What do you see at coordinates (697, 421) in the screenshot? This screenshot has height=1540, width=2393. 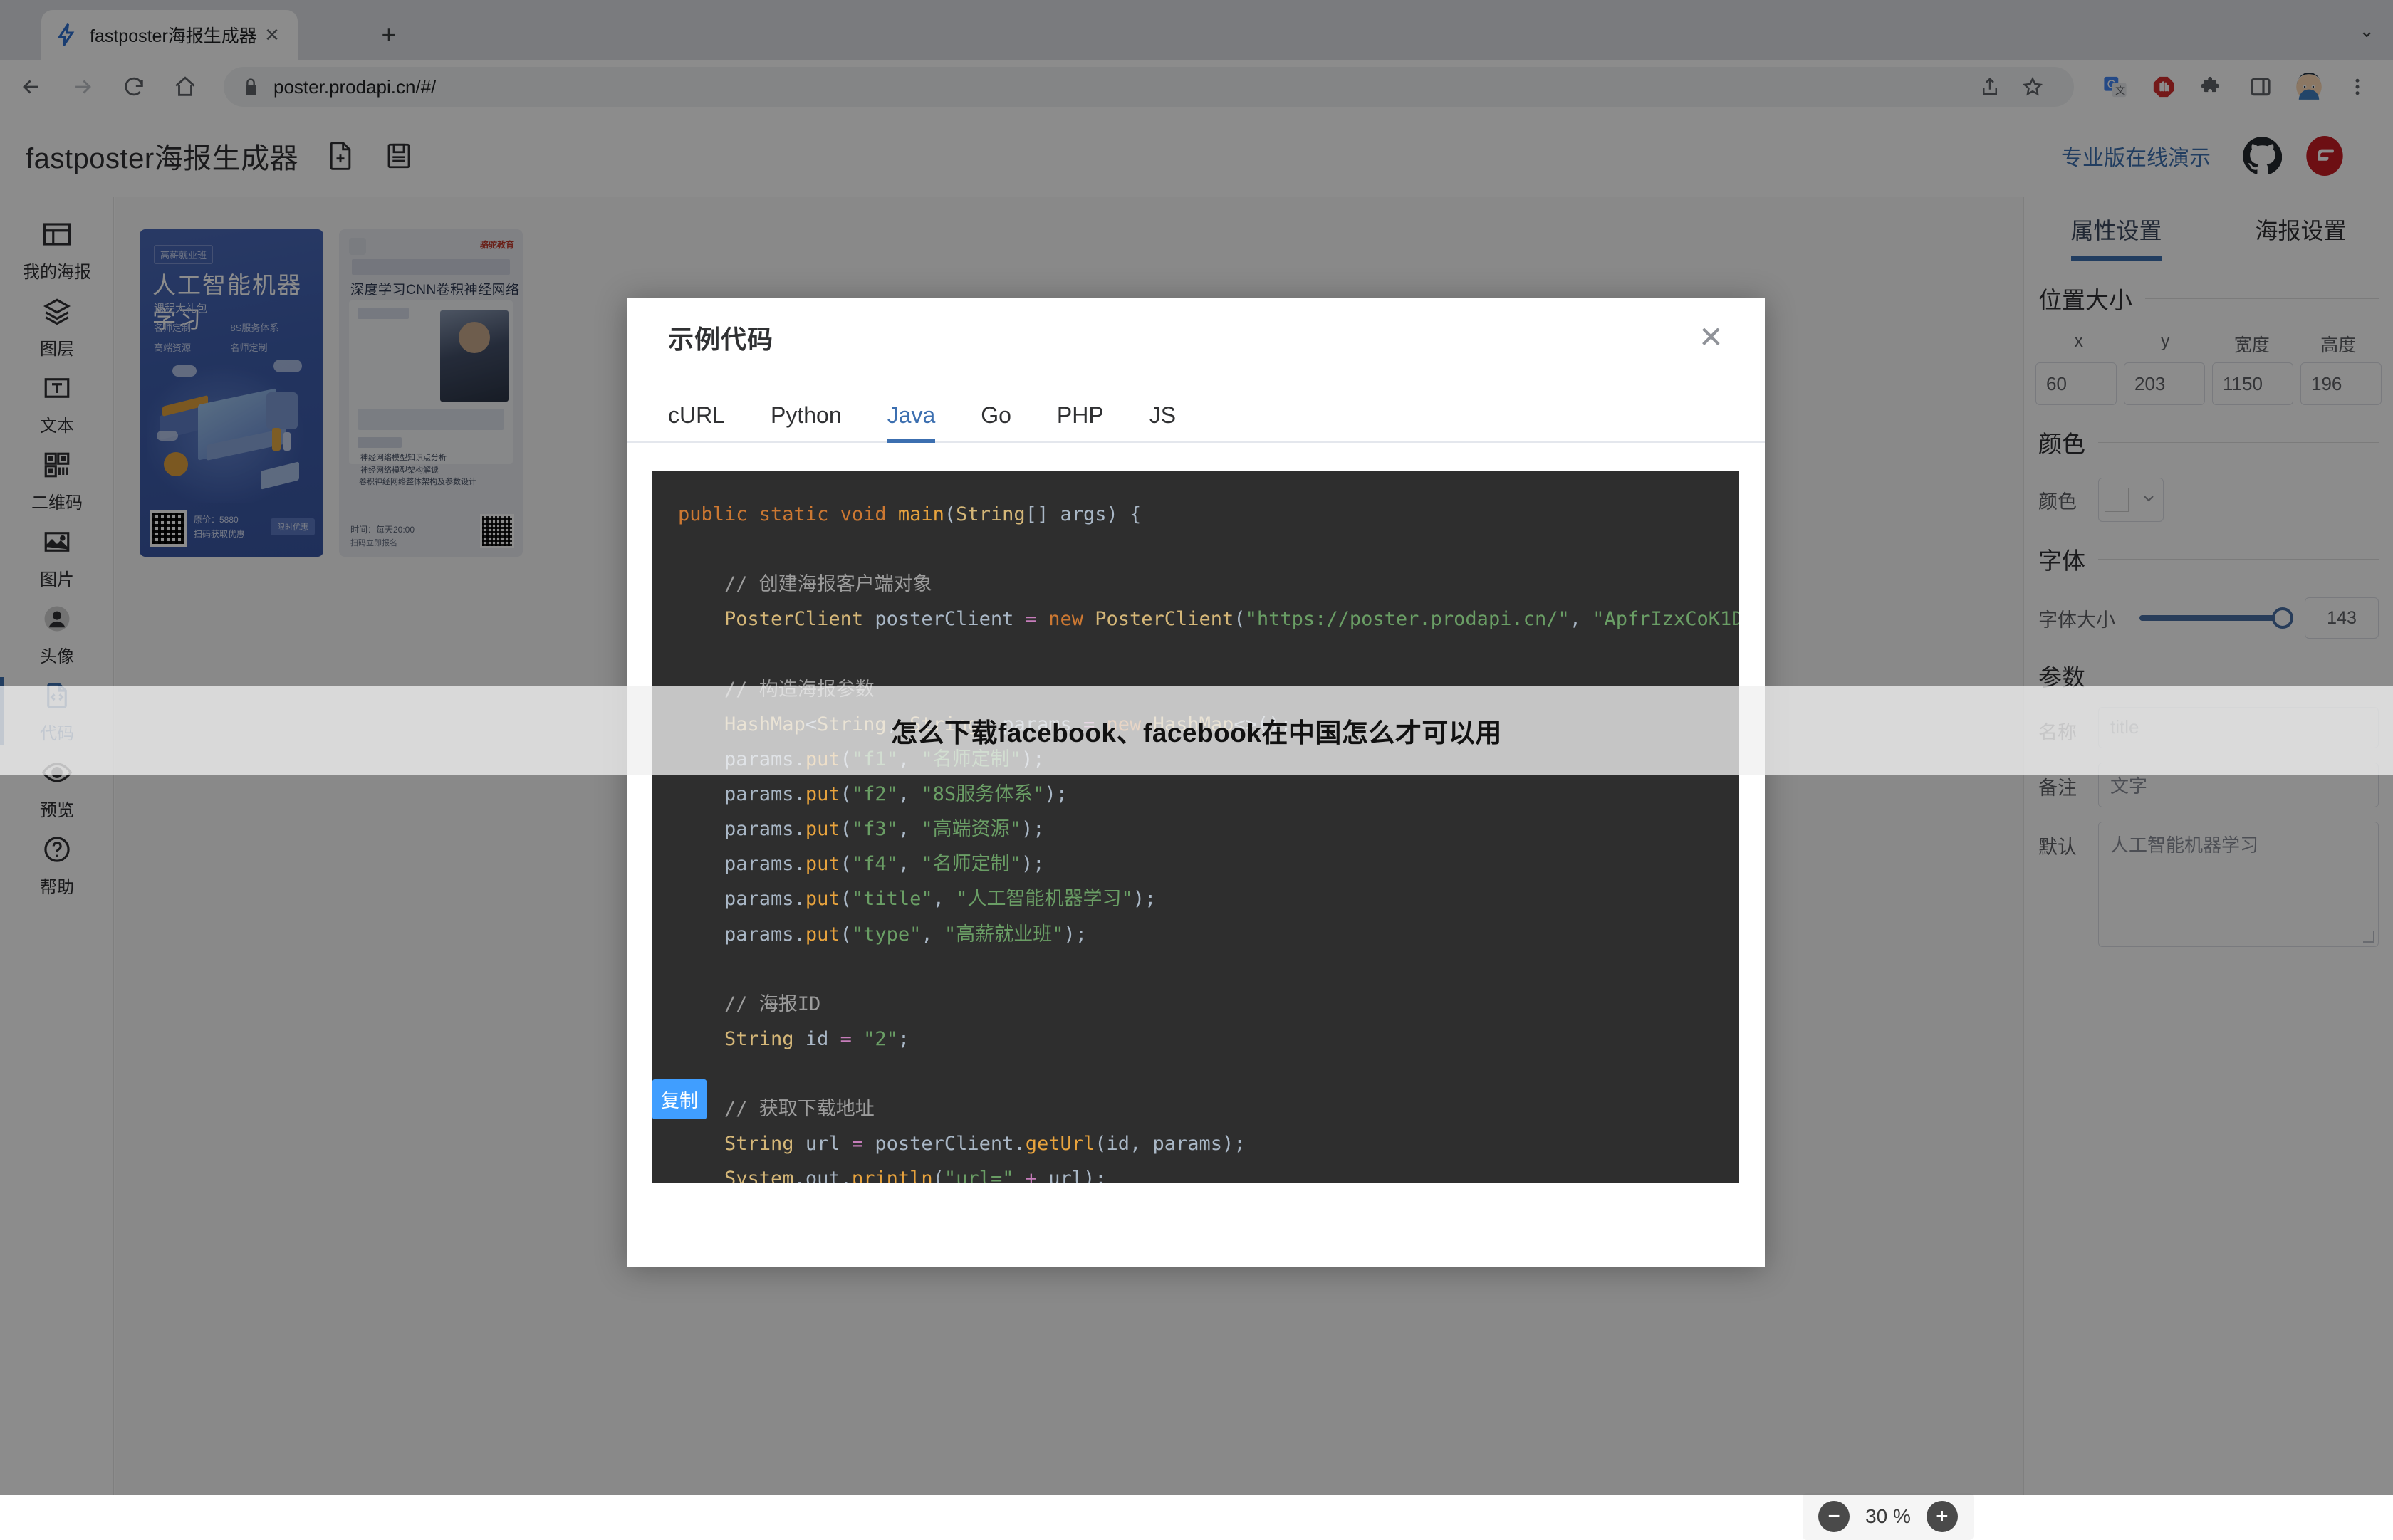 I see `tab-curl: cURL` at bounding box center [697, 421].